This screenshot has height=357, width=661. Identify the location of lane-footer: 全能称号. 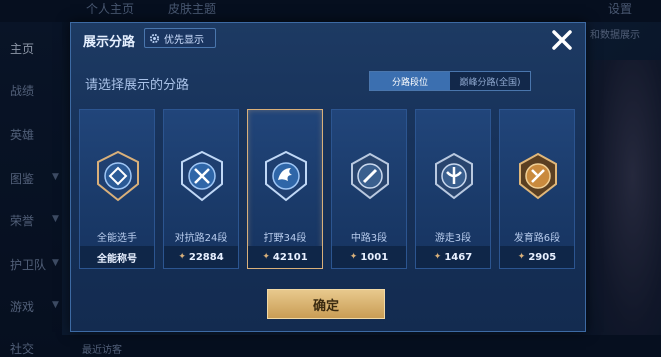
(117, 257).